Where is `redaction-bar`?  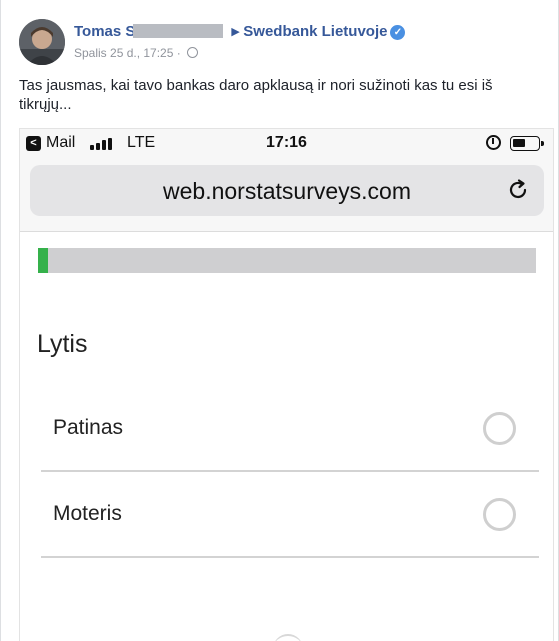 redaction-bar is located at coordinates (178, 31).